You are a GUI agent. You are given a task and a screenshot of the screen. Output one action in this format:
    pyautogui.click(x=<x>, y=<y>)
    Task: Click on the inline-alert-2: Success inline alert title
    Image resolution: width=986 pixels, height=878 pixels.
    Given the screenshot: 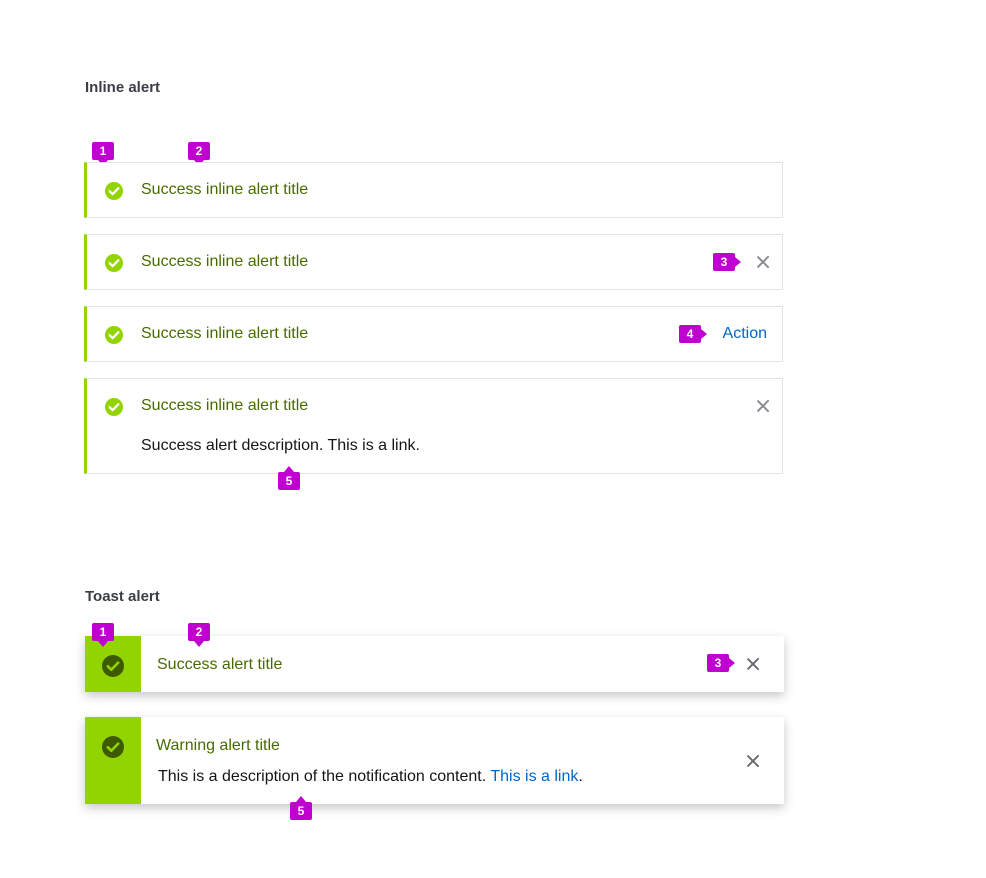 What is the action you would take?
    pyautogui.click(x=433, y=262)
    